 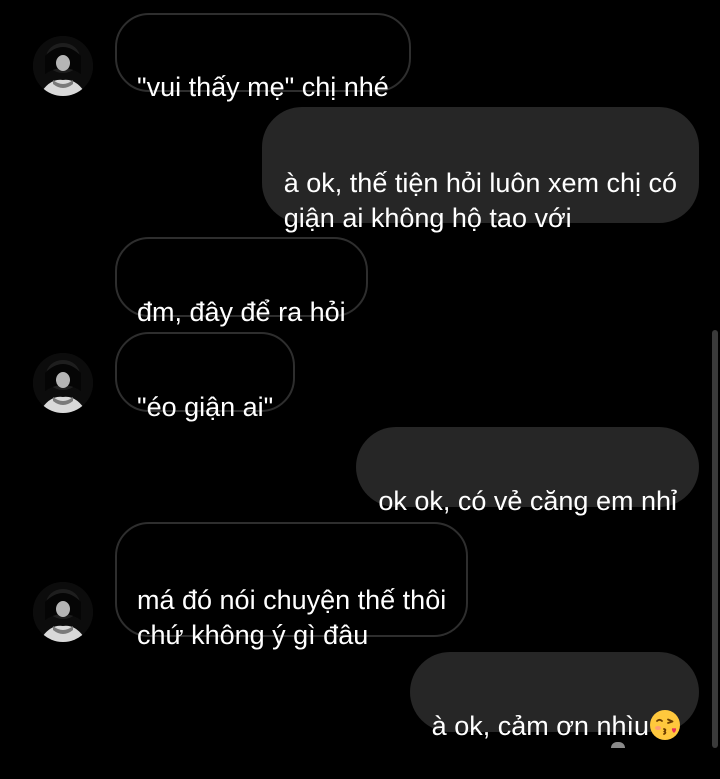 What do you see at coordinates (205, 407) in the screenshot?
I see `message-text: "éo giận ai"` at bounding box center [205, 407].